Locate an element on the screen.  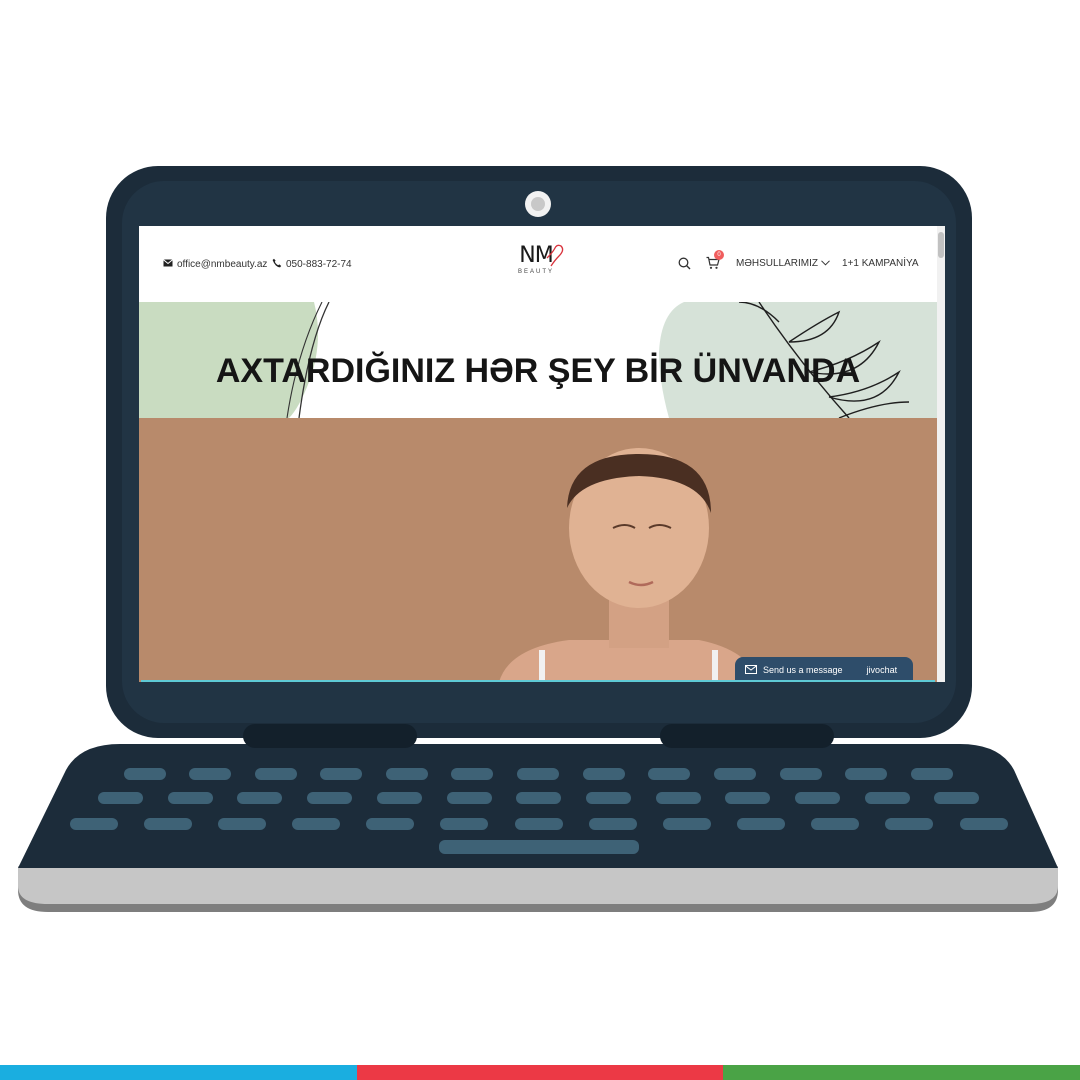
nav-products: MƏHSULLARIMIZ is located at coordinates (783, 263).